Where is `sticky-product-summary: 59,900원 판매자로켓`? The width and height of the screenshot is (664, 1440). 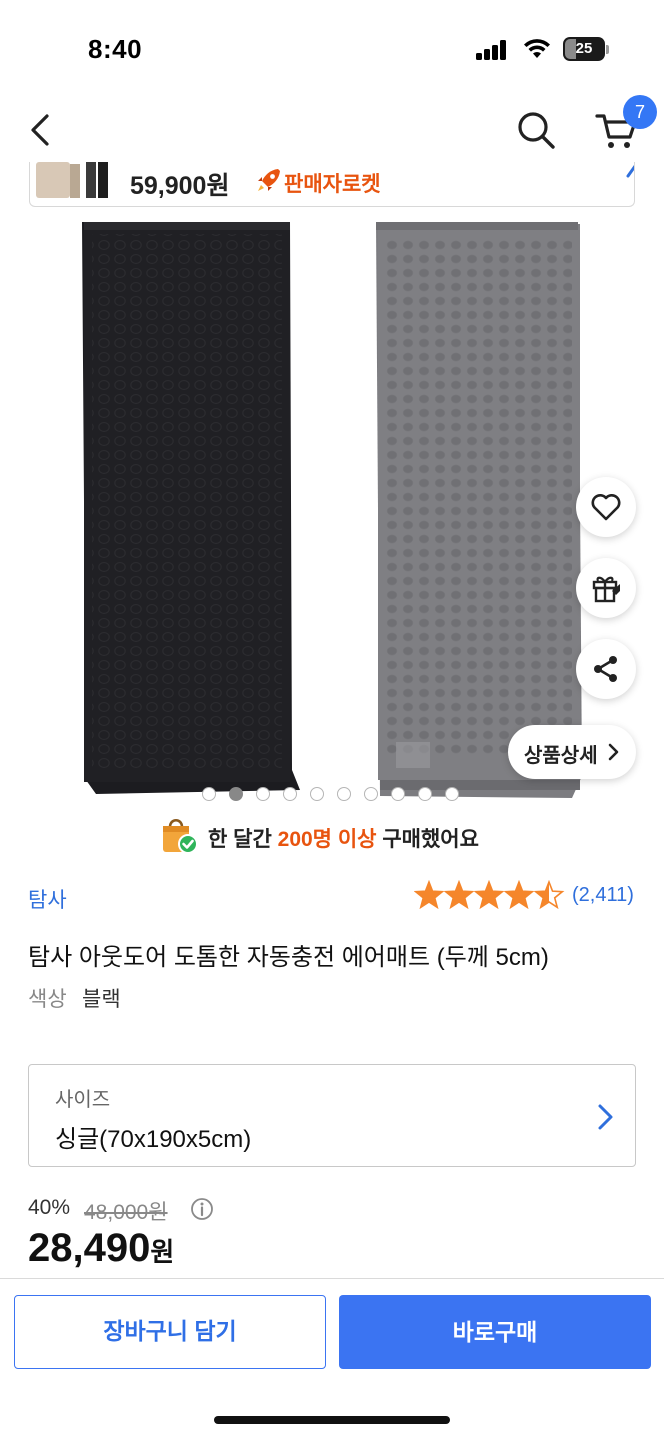 sticky-product-summary: 59,900원 판매자로켓 is located at coordinates (332, 184).